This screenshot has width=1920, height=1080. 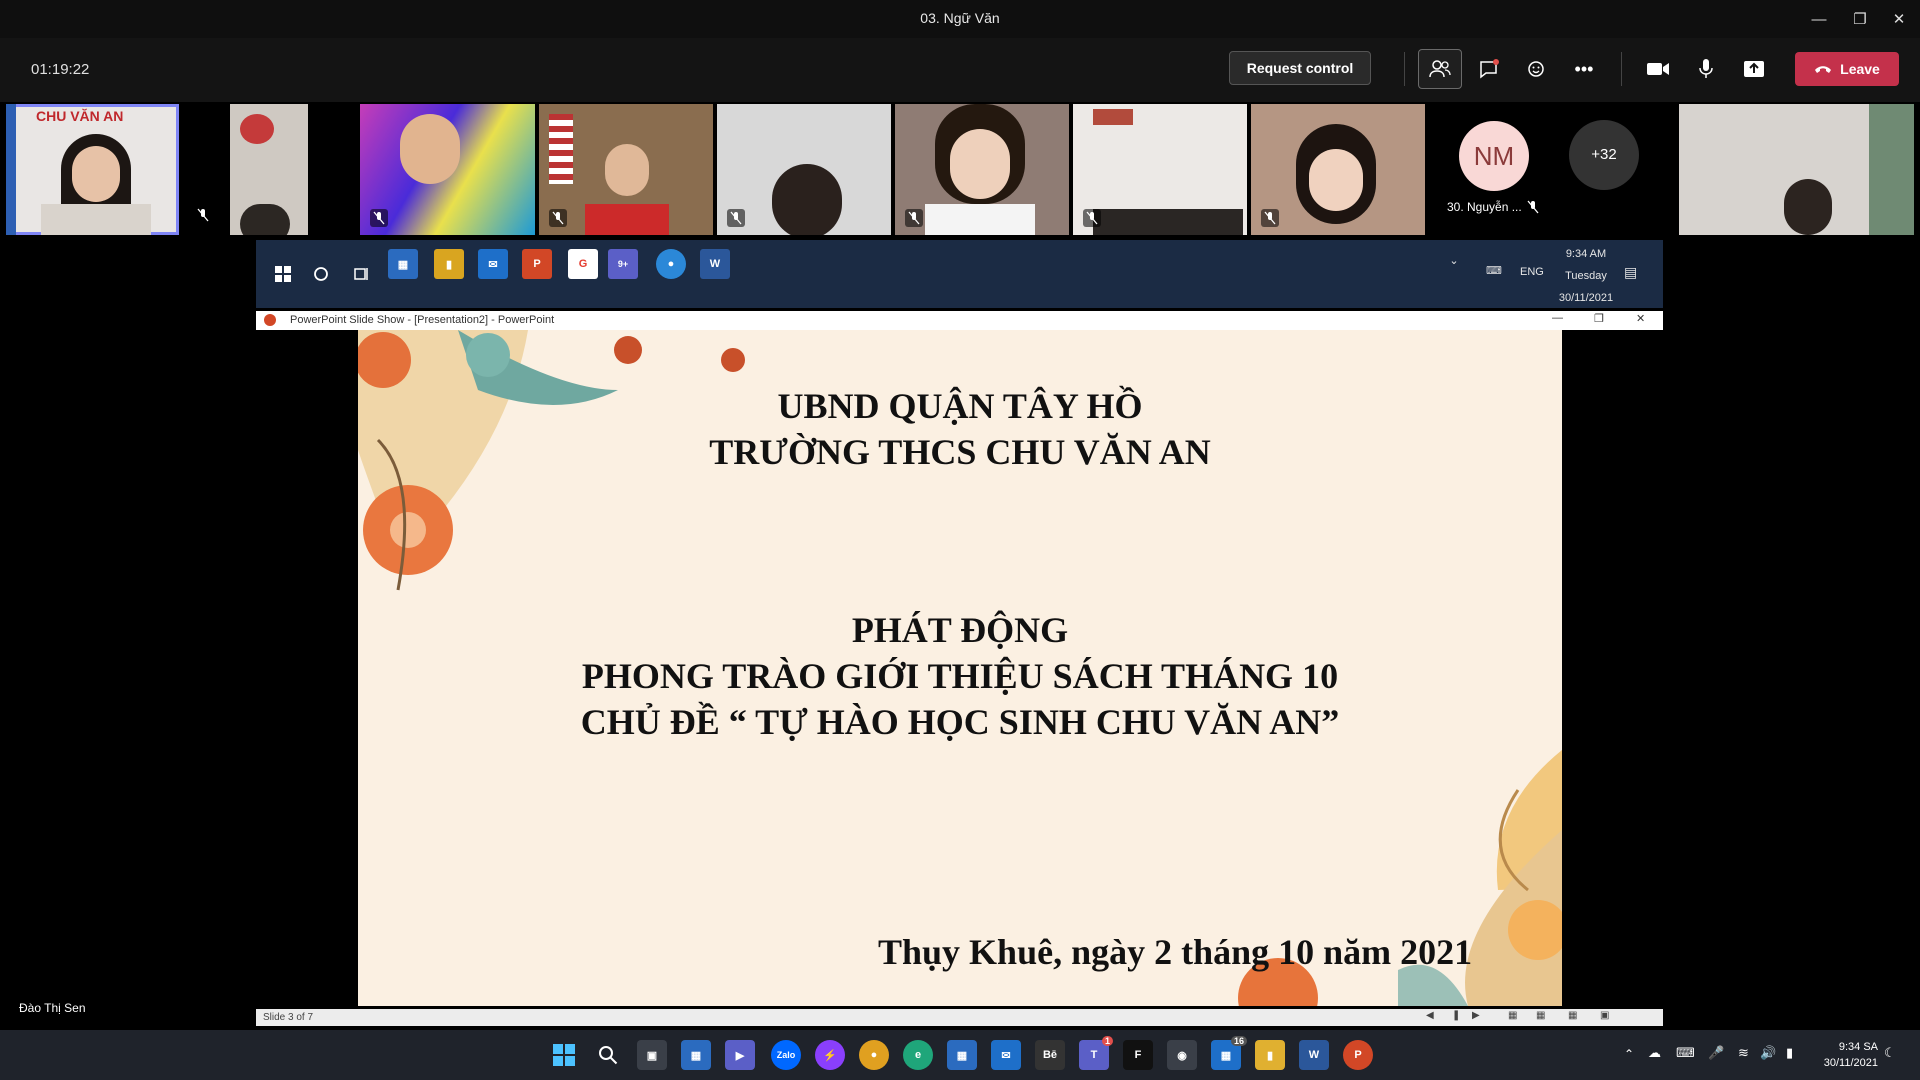 What do you see at coordinates (960, 722) in the screenshot?
I see `slide-line-5: CHỦ ĐỀ “ TỰ HÀO HỌC SINH CHU VĂN AN”` at bounding box center [960, 722].